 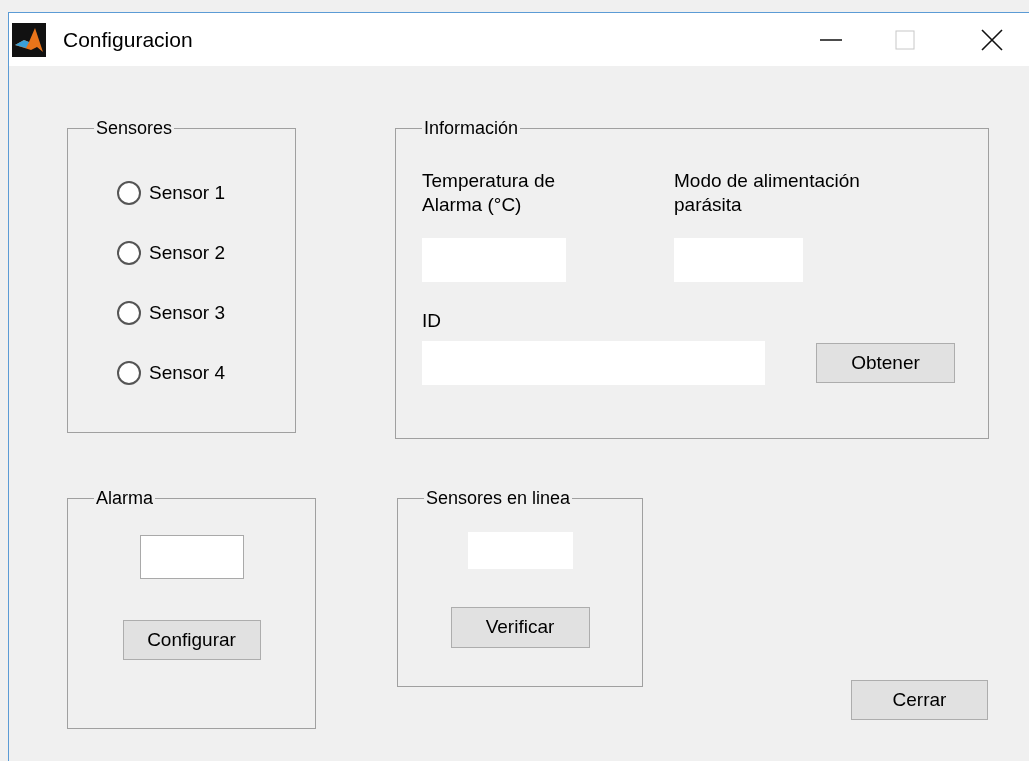 I want to click on radio-option: Sensor 1, so click(x=206, y=193).